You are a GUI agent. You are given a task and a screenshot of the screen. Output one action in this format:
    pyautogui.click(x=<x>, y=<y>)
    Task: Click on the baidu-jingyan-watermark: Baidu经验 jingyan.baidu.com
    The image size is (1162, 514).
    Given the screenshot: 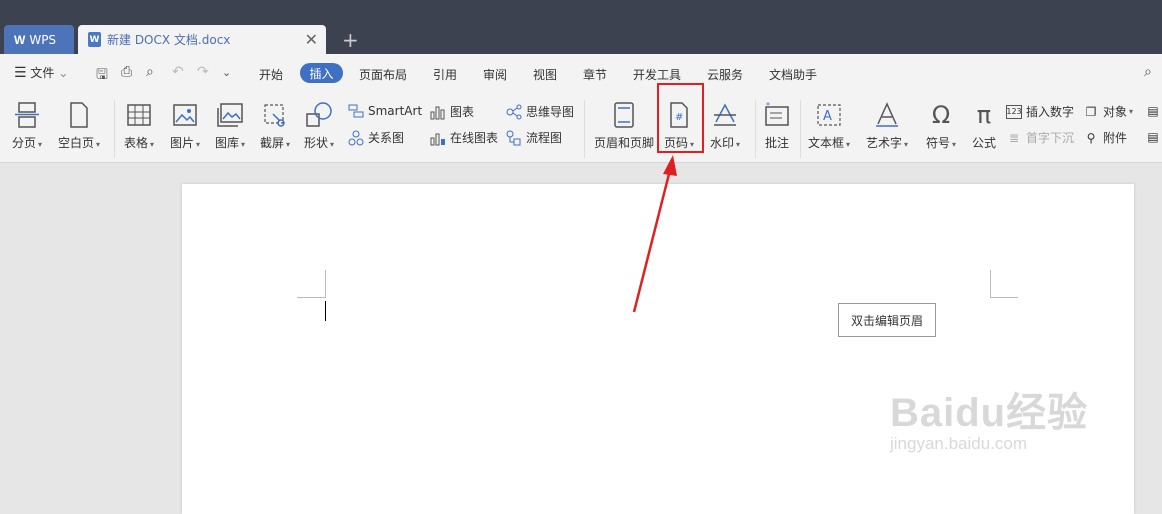 What is the action you would take?
    pyautogui.click(x=989, y=417)
    